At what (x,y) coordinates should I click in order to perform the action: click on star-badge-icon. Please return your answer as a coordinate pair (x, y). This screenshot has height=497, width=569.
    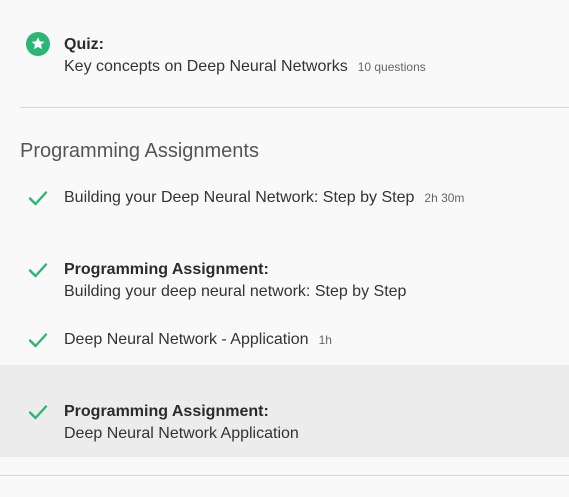
    Looking at the image, I should click on (38, 44).